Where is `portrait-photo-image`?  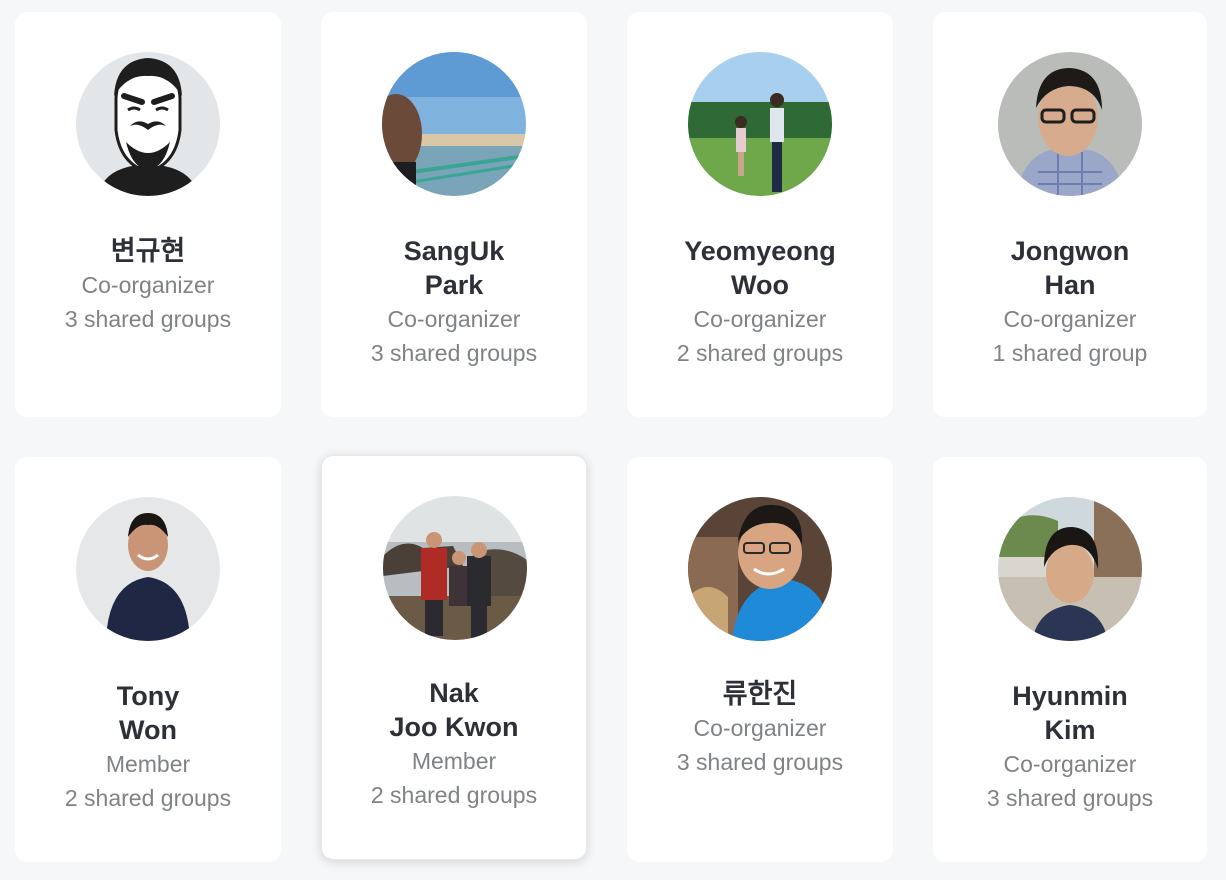
portrait-photo-image is located at coordinates (1070, 124).